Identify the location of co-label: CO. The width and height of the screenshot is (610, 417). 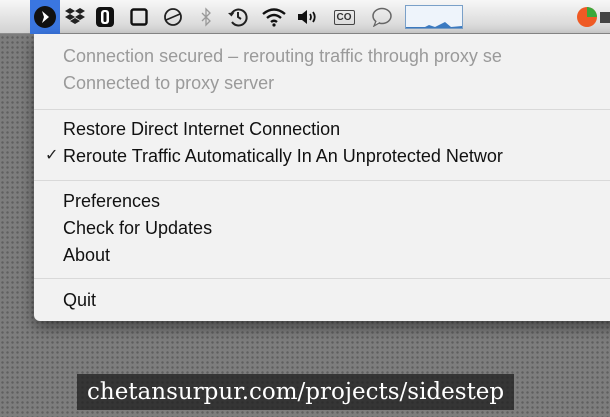
(344, 17).